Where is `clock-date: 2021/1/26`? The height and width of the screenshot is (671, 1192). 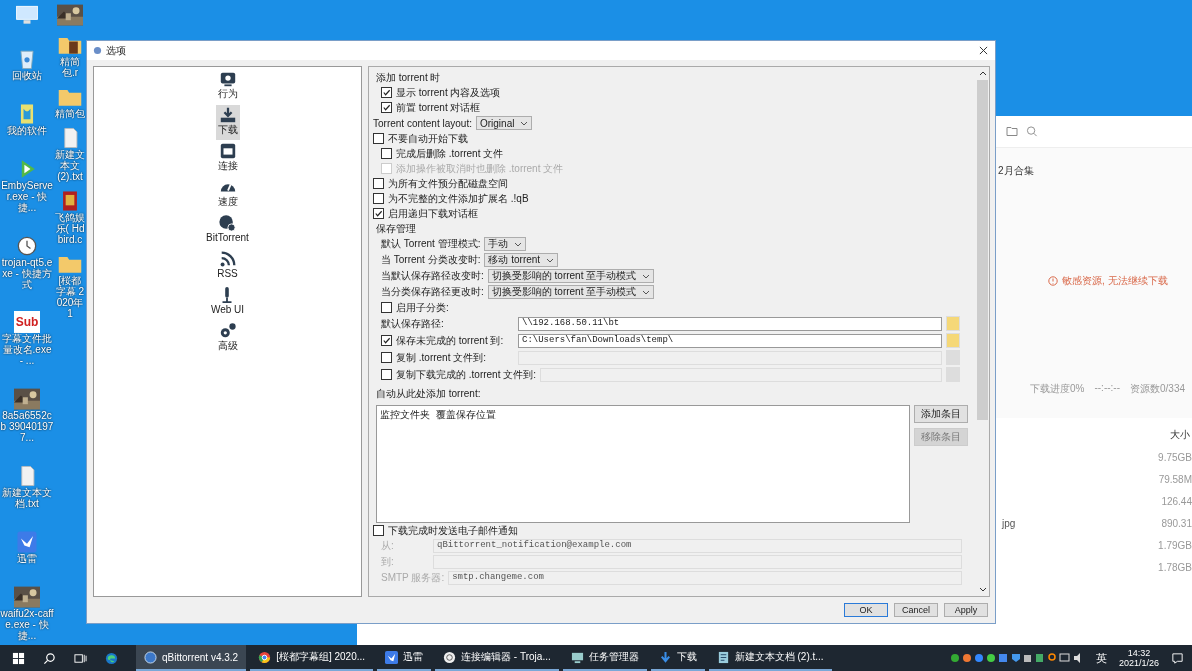
clock-date: 2021/1/26 is located at coordinates (1138, 663).